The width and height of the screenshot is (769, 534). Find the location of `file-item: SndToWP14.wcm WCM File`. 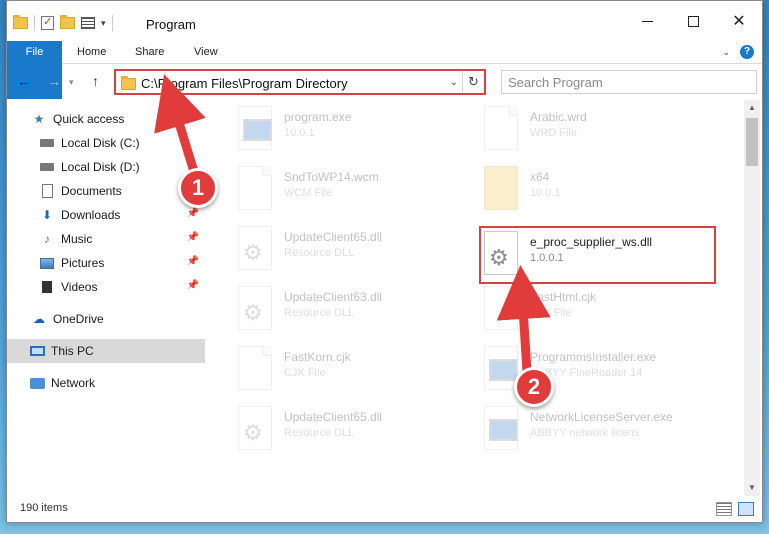

file-item: SndToWP14.wcm WCM File is located at coordinates (350, 189).